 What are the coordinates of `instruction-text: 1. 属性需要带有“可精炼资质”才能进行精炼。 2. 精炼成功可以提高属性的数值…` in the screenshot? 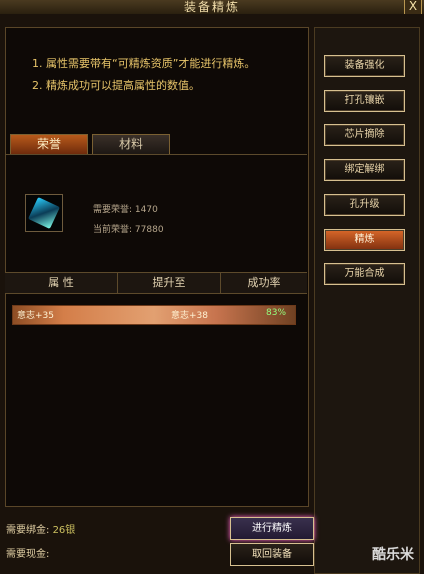 It's located at (143, 77).